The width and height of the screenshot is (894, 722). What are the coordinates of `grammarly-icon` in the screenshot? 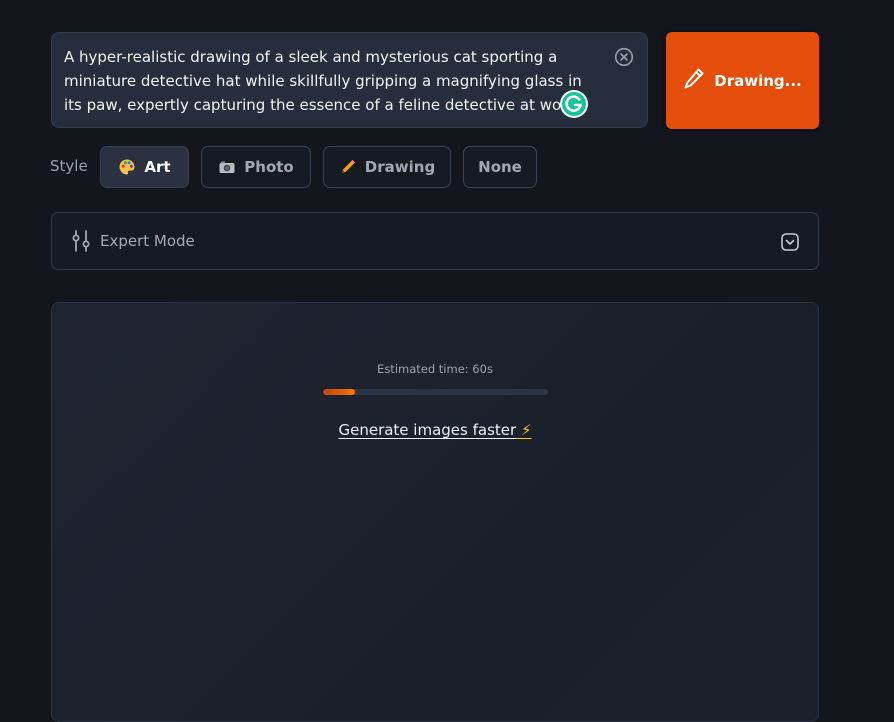 It's located at (574, 104).